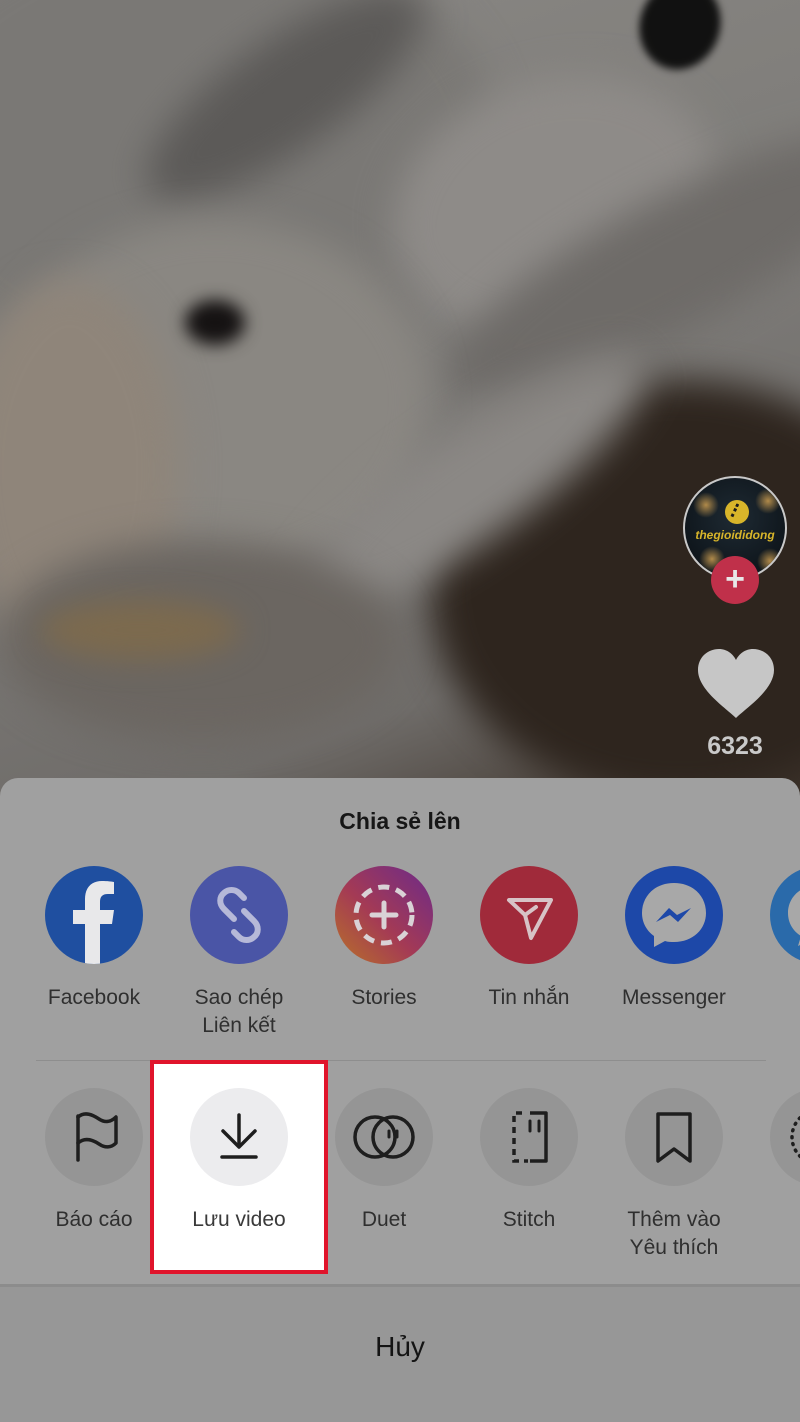 Image resolution: width=800 pixels, height=1422 pixels. Describe the element at coordinates (400, 1347) in the screenshot. I see `cancel-button: Hủy` at that location.